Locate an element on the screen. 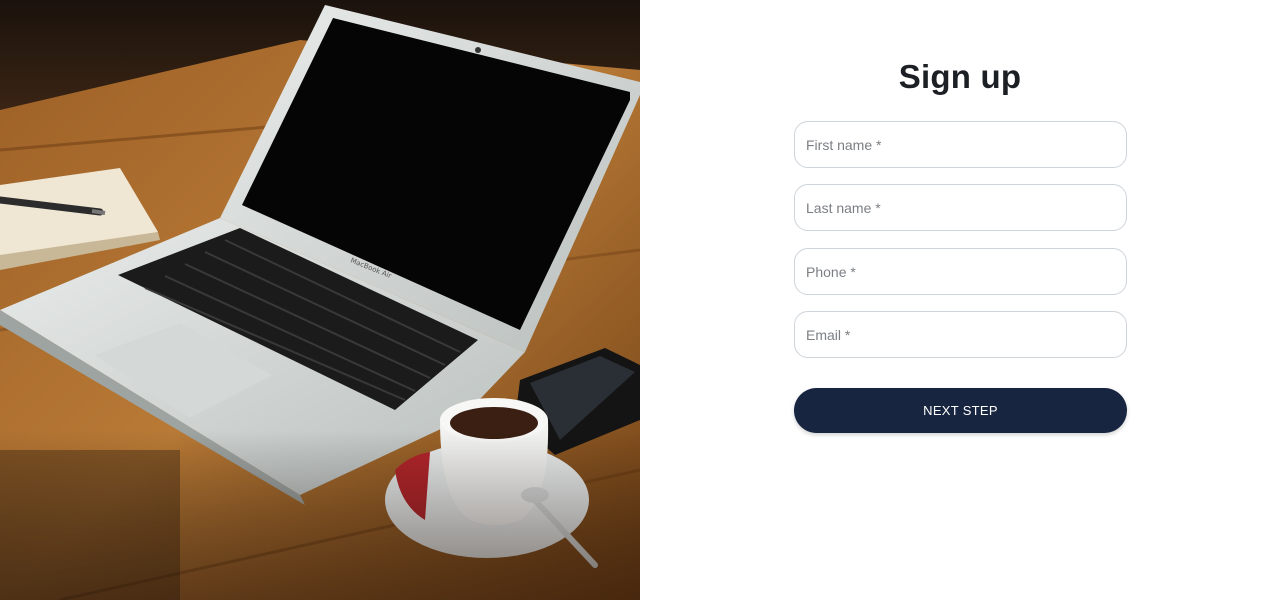  email-field is located at coordinates (960, 334).